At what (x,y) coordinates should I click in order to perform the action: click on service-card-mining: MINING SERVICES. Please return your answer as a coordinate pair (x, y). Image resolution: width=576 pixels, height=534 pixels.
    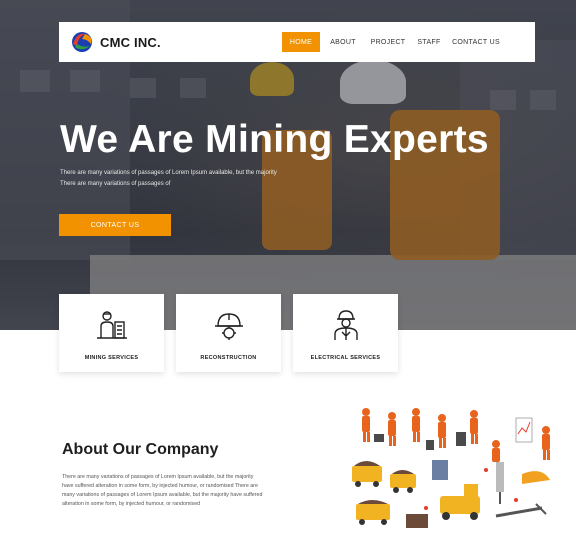
    Looking at the image, I should click on (111, 333).